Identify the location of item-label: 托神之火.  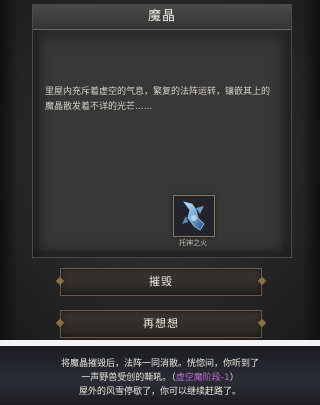
(193, 243).